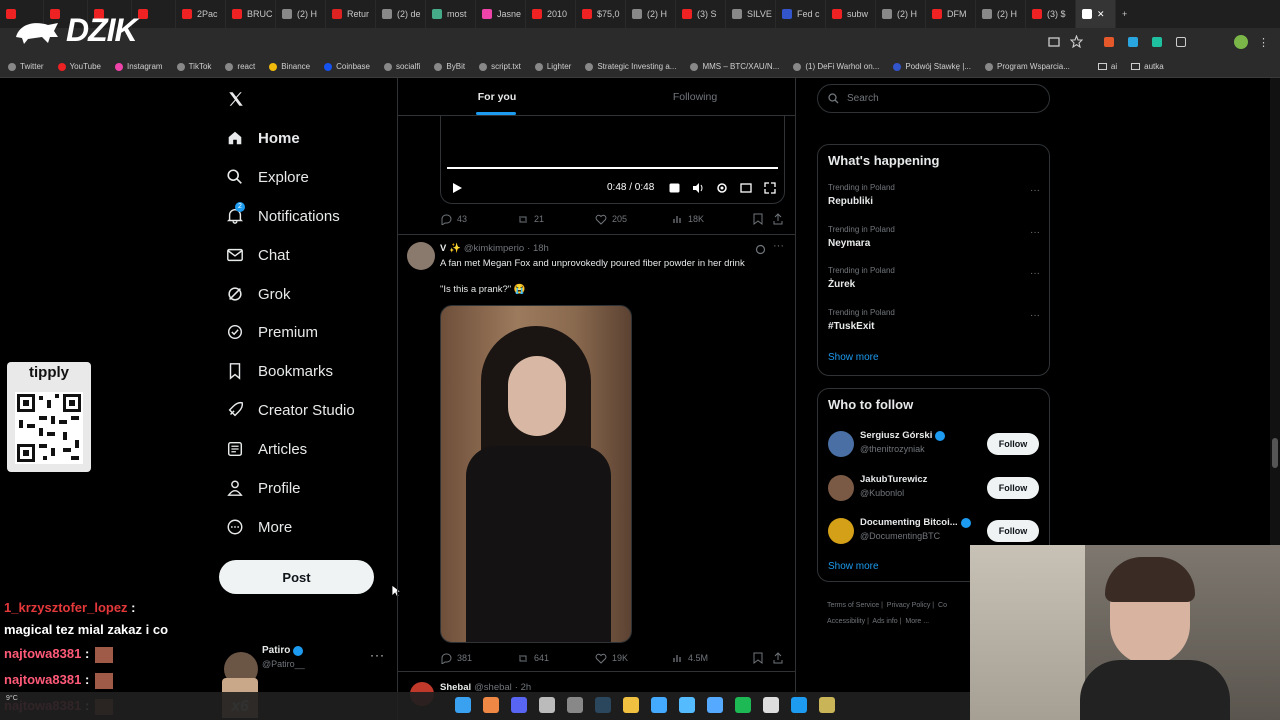 The width and height of the screenshot is (1280, 720). Describe the element at coordinates (934, 237) in the screenshot. I see `trend-item: Trending in Poland Neymara ···` at that location.